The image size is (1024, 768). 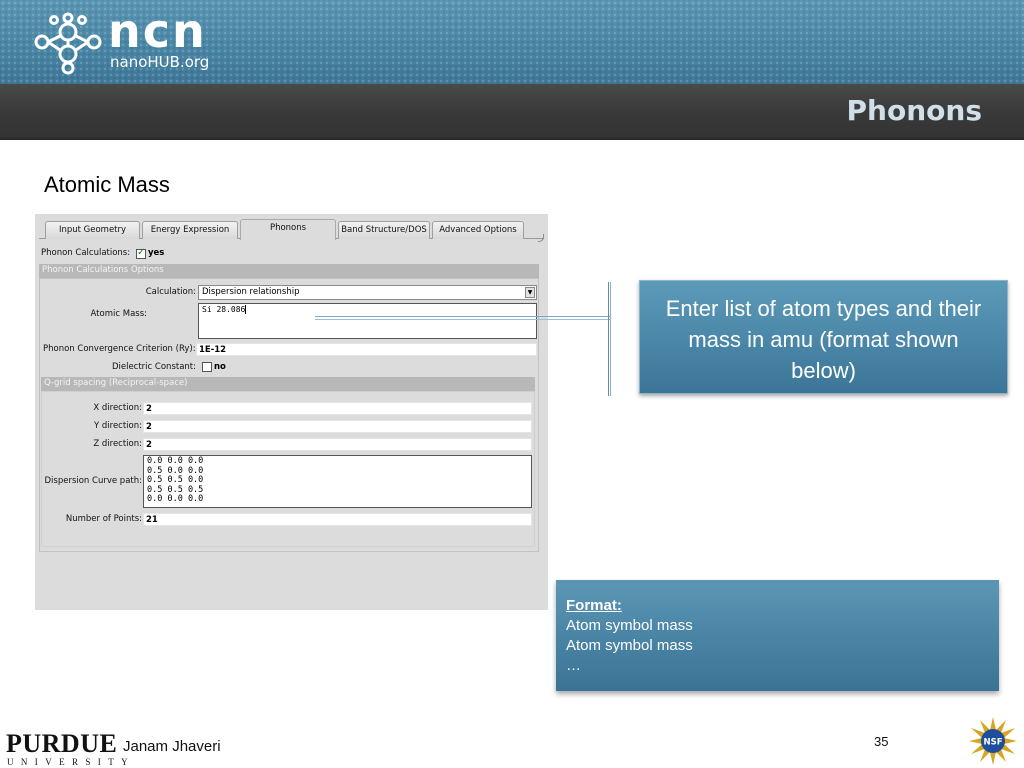 I want to click on tab-input-geometry: Input Geometry, so click(x=92, y=230).